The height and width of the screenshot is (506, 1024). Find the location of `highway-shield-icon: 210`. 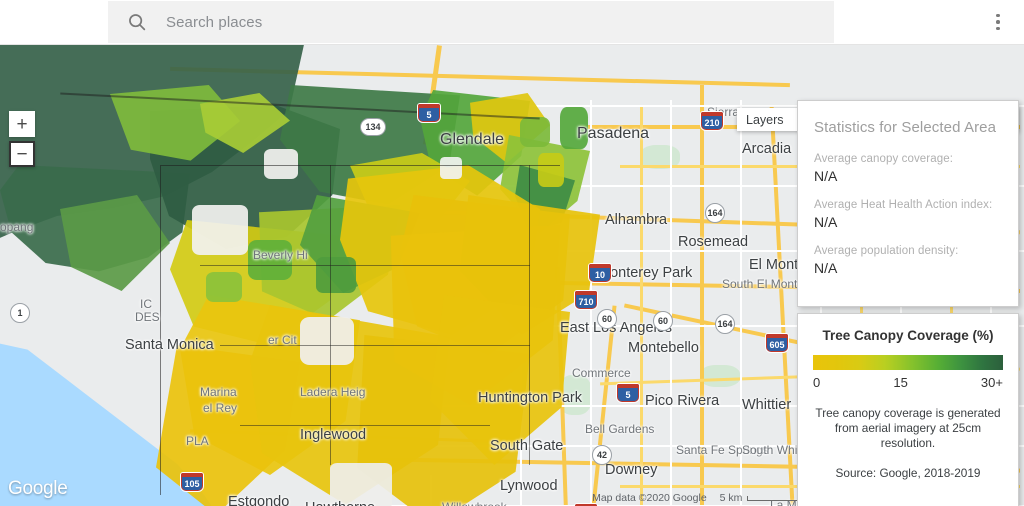

highway-shield-icon: 210 is located at coordinates (712, 121).